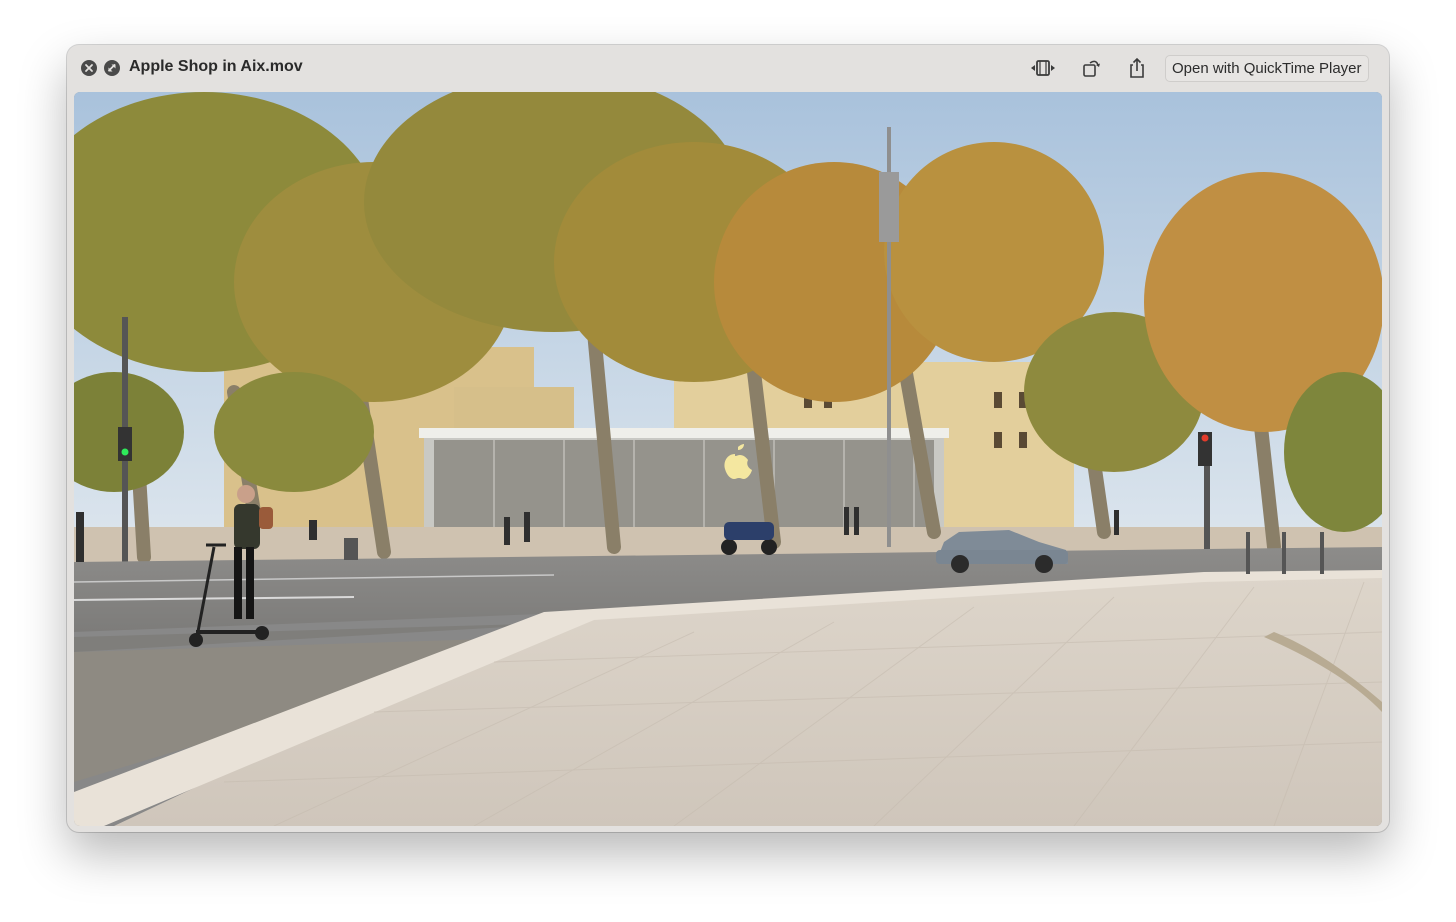  What do you see at coordinates (216, 66) in the screenshot?
I see `window-title: Apple Shop in Aix.mov` at bounding box center [216, 66].